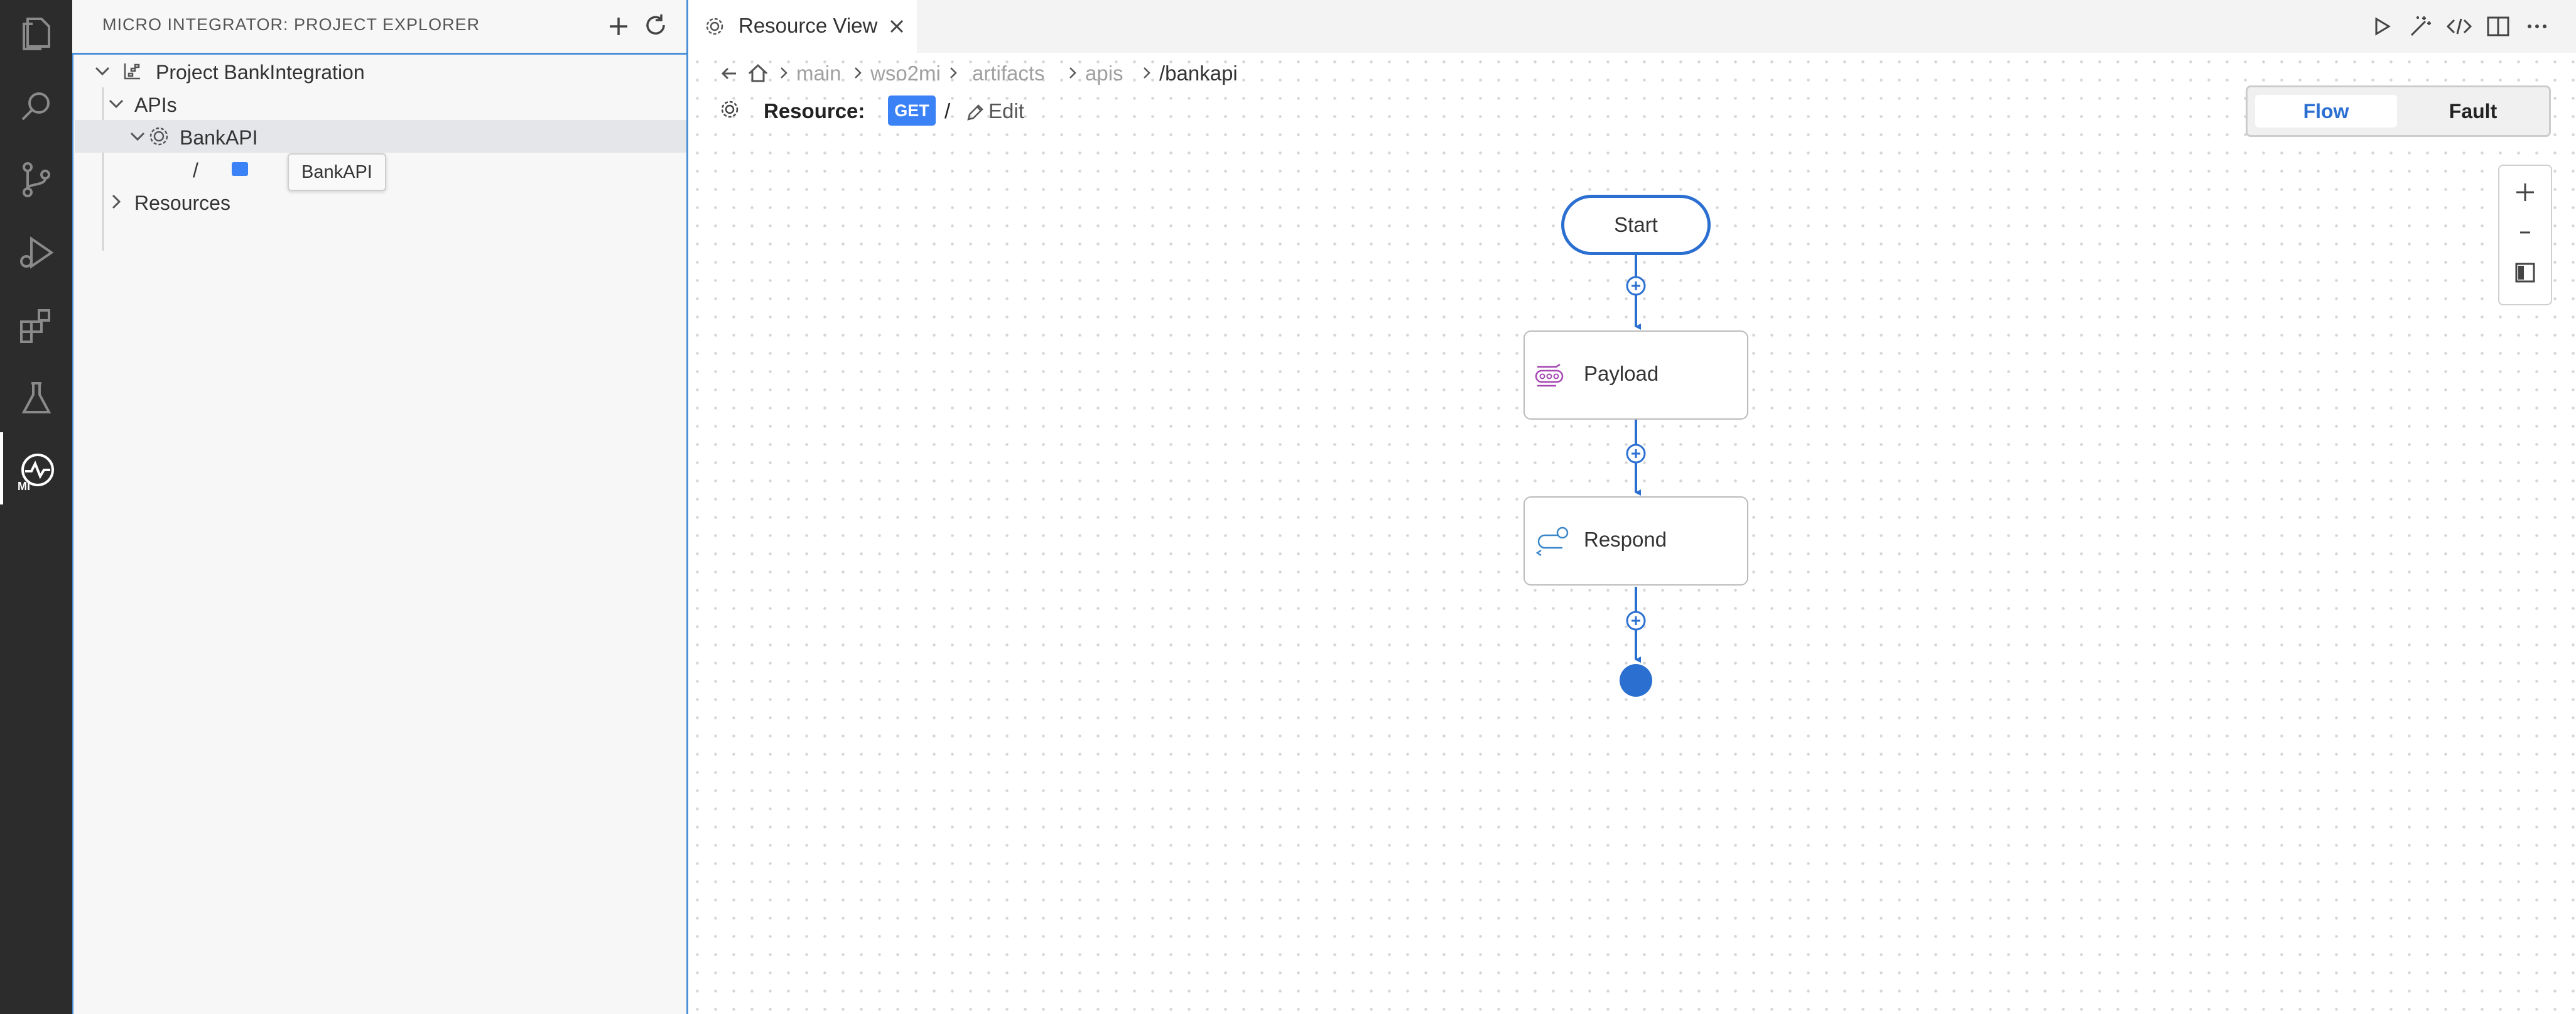  Describe the element at coordinates (240, 169) in the screenshot. I see `get-method-mini-icon` at that location.